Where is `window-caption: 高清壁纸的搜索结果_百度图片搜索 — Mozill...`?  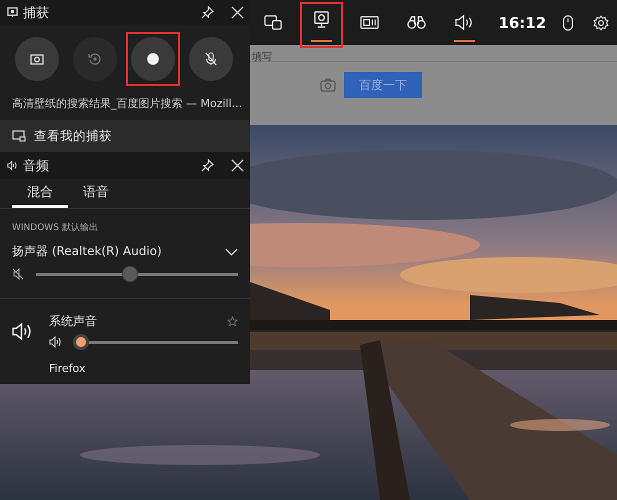 window-caption: 高清壁纸的搜索结果_百度图片搜索 — Mozill... is located at coordinates (127, 104).